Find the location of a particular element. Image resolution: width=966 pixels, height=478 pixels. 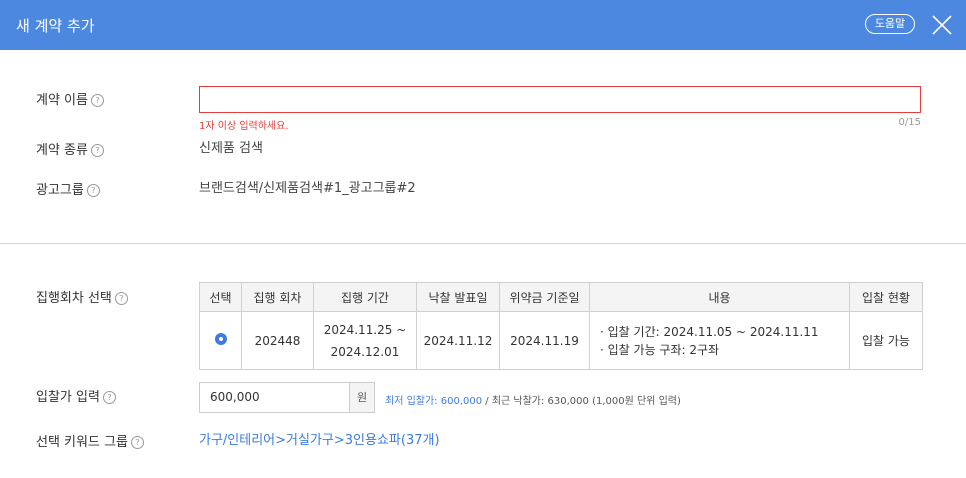

ad-group-value: 브랜드검색/신제품검색#1_광고그룹#2 is located at coordinates (307, 188).